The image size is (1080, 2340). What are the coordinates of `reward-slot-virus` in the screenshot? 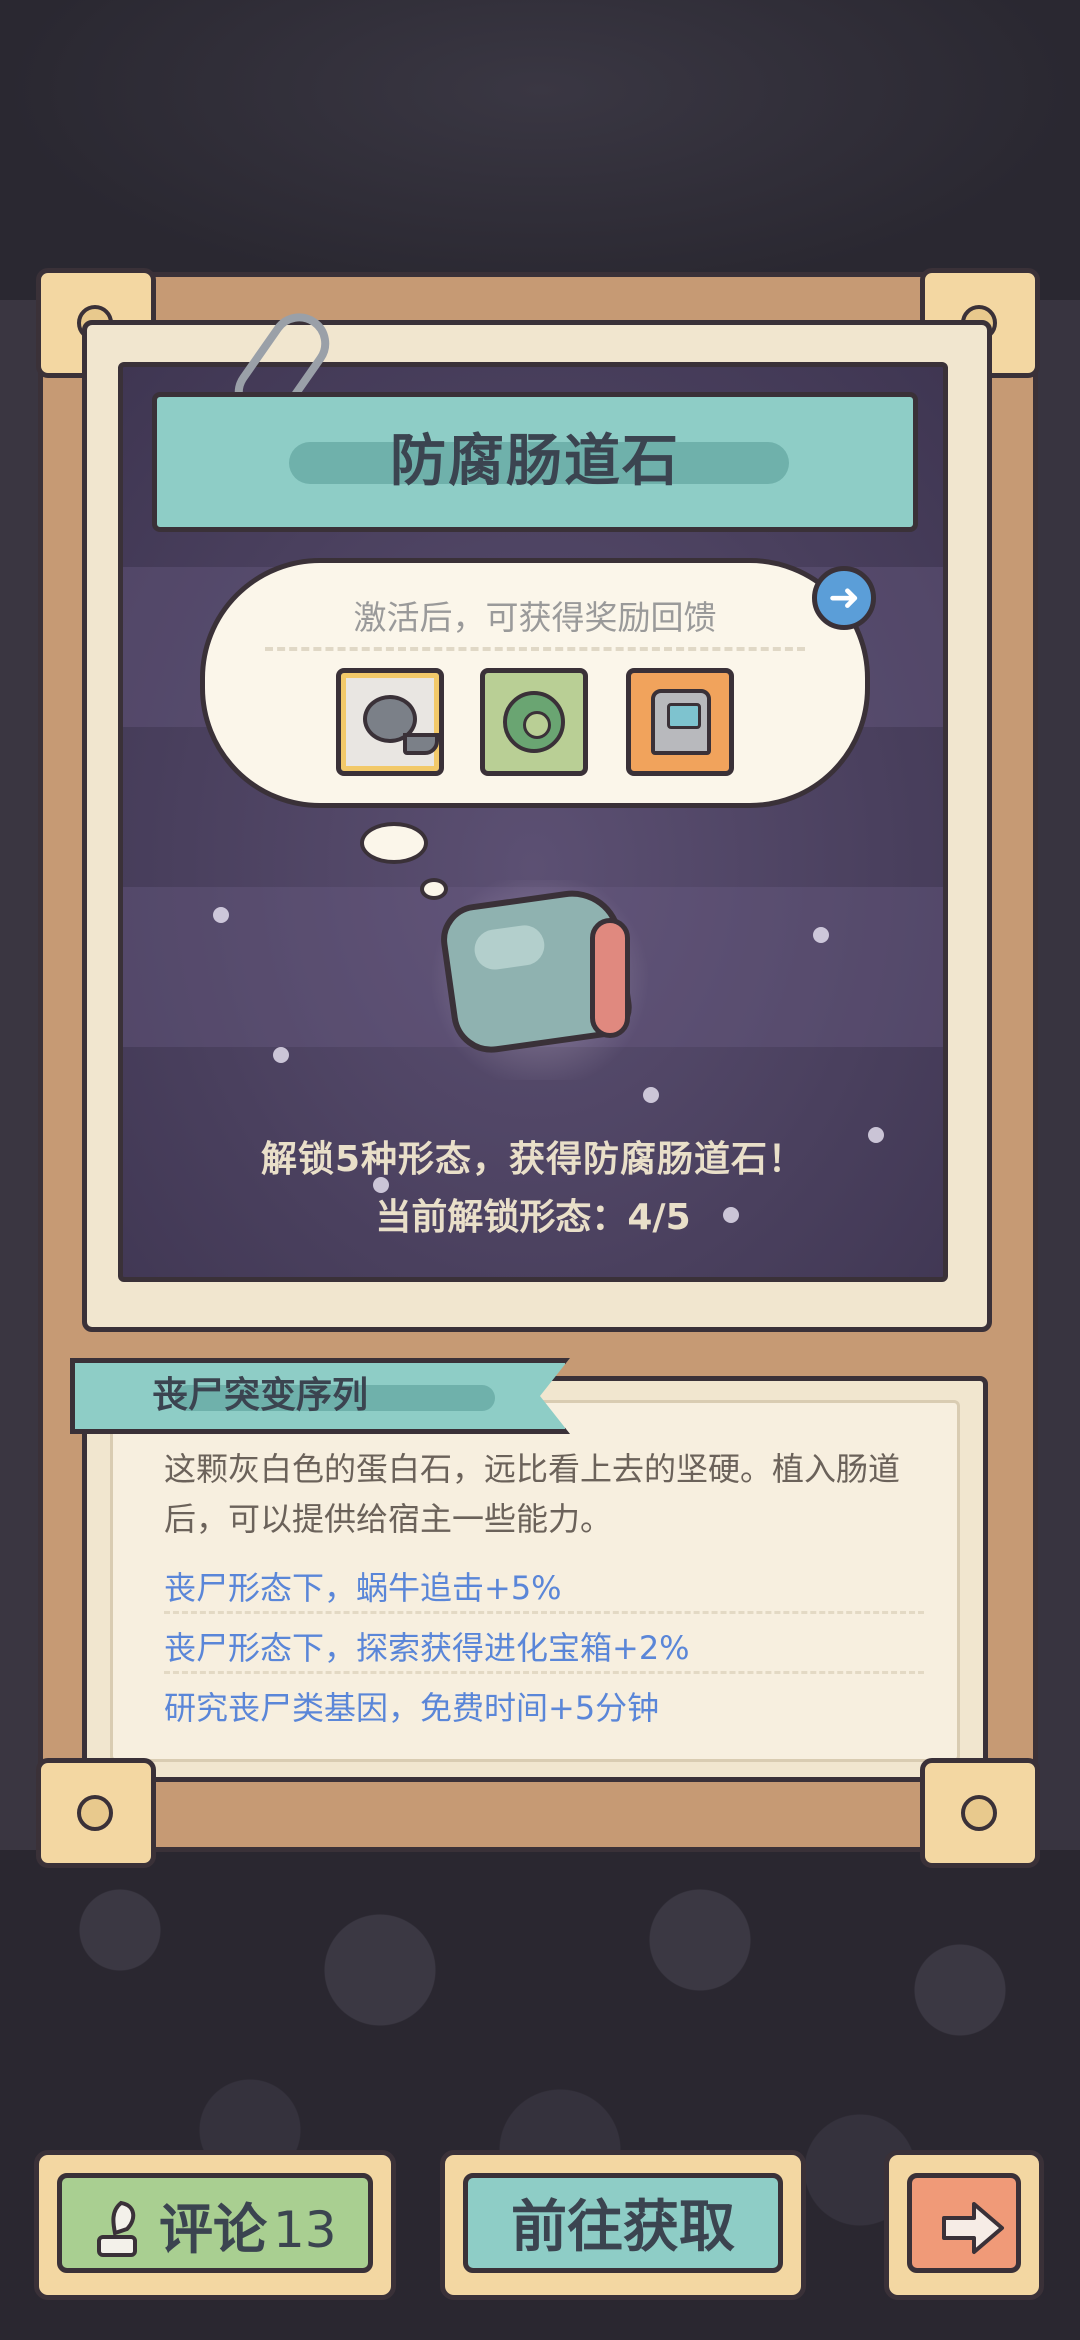 It's located at (534, 722).